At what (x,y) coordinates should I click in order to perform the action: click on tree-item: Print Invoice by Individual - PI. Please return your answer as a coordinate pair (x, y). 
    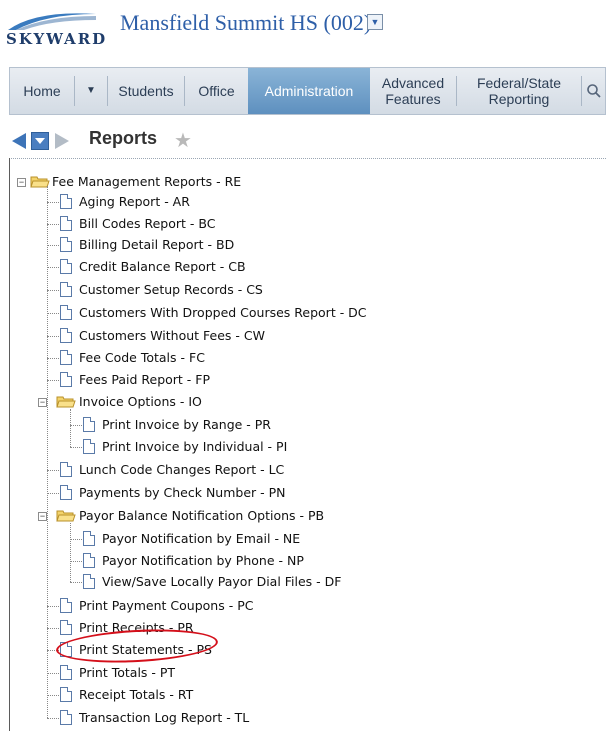
    Looking at the image, I should click on (194, 447).